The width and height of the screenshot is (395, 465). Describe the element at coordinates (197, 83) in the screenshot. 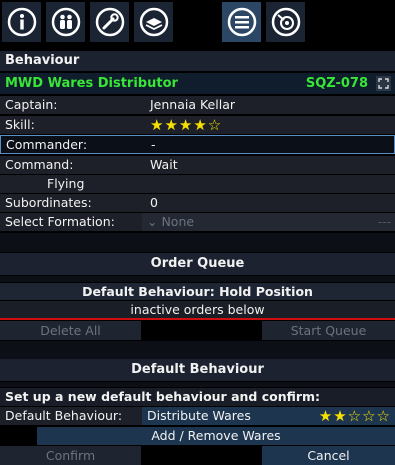

I see `ship-row: MWD Wares Distributor SQZ-078` at that location.